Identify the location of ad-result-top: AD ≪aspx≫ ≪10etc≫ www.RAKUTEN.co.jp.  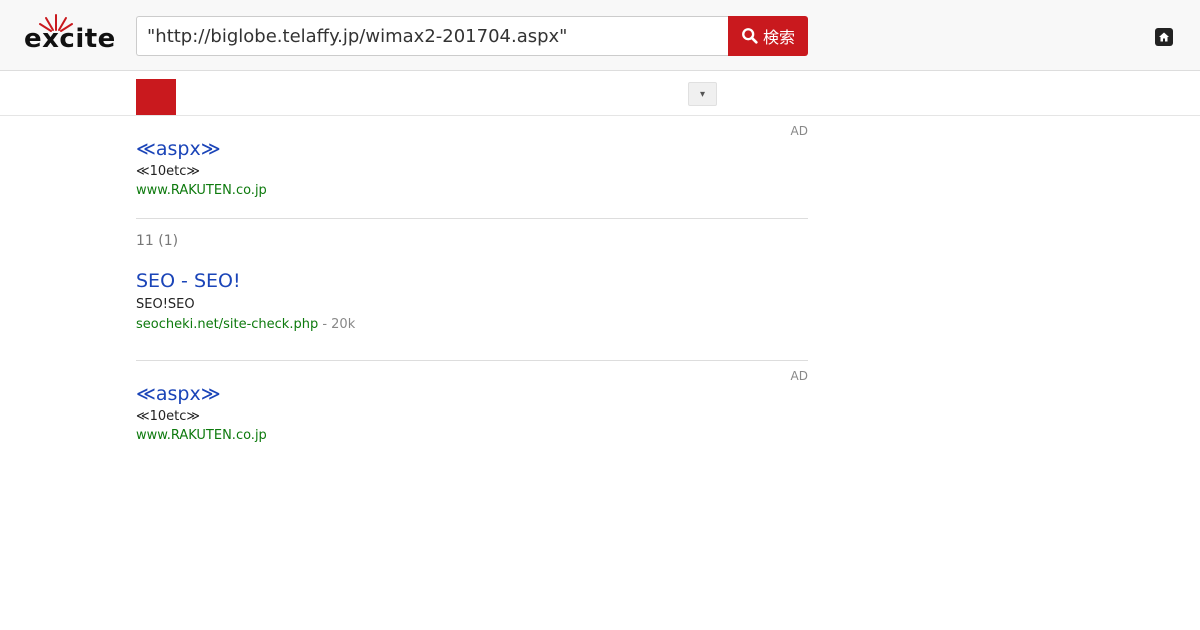
(472, 167).